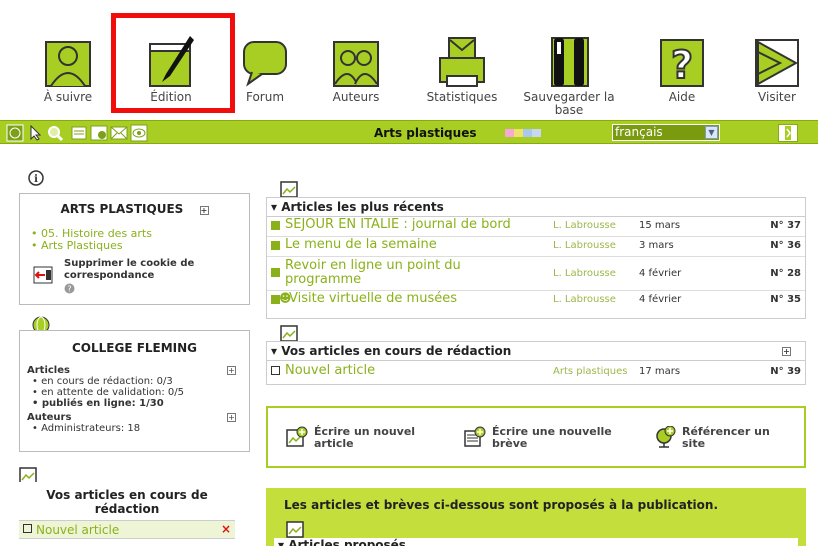  What do you see at coordinates (639, 132) in the screenshot?
I see `language-value: français` at bounding box center [639, 132].